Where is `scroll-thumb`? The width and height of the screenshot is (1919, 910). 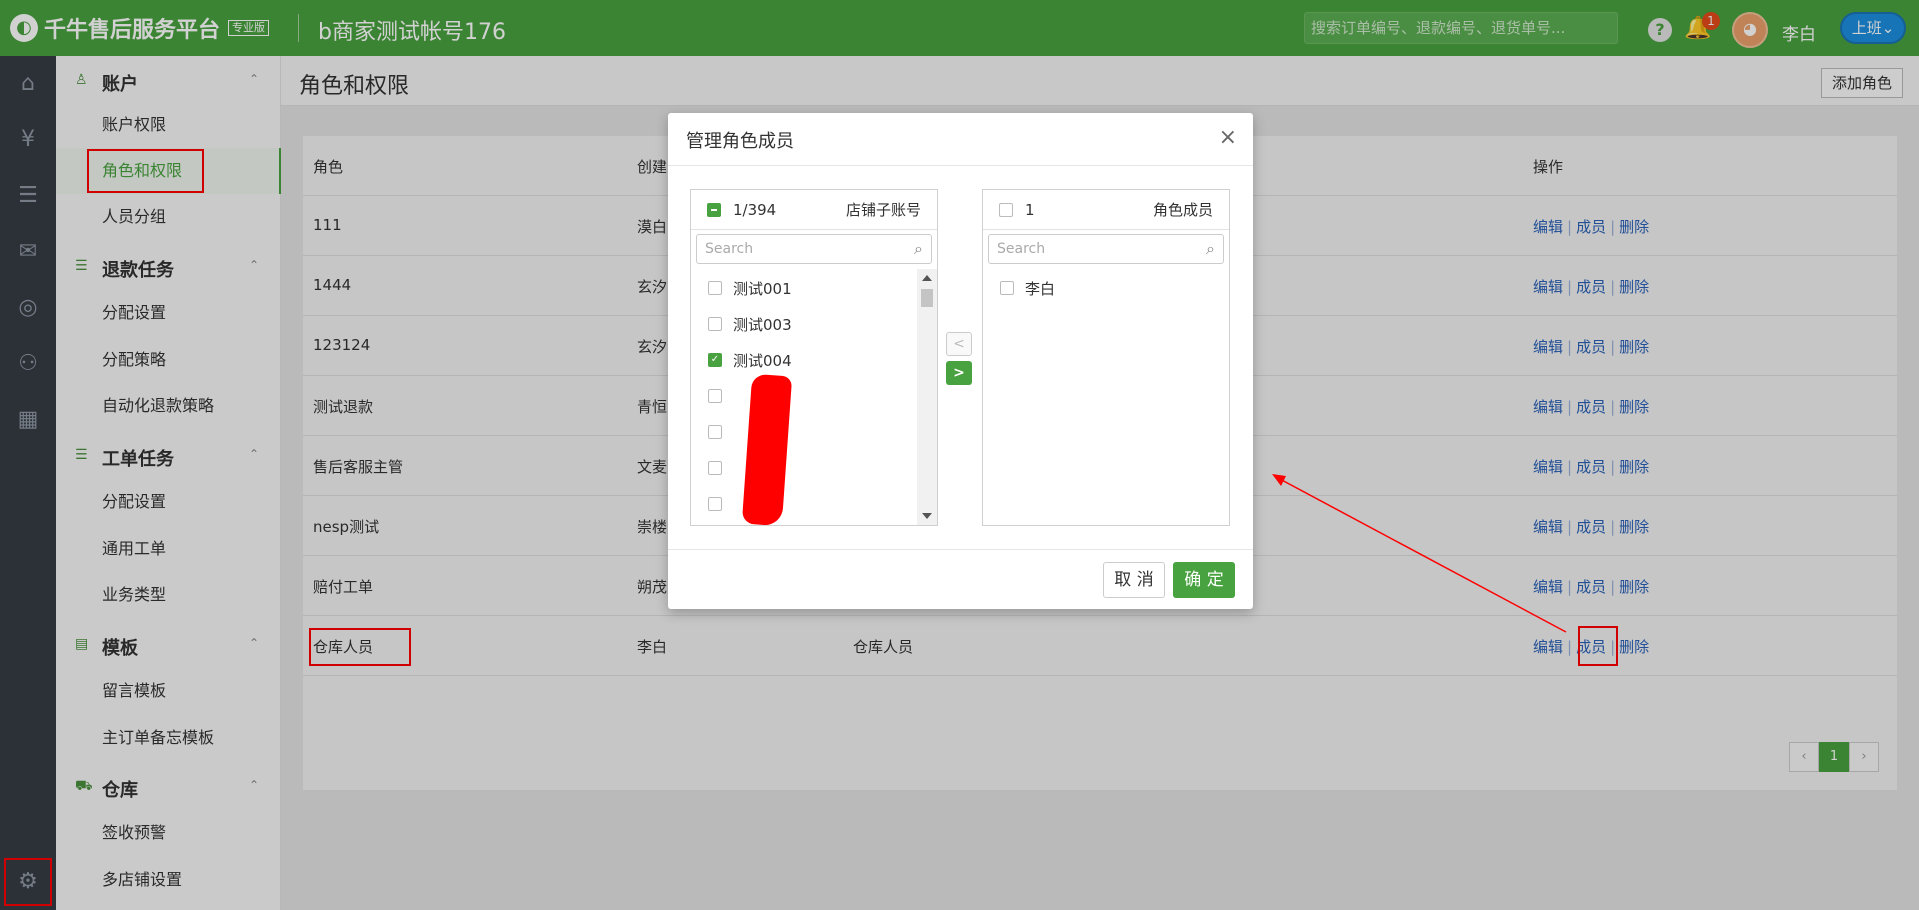 scroll-thumb is located at coordinates (927, 298).